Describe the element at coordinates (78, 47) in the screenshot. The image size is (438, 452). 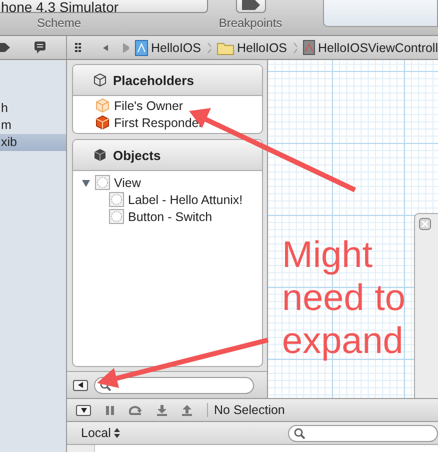
I see `grid-icon` at that location.